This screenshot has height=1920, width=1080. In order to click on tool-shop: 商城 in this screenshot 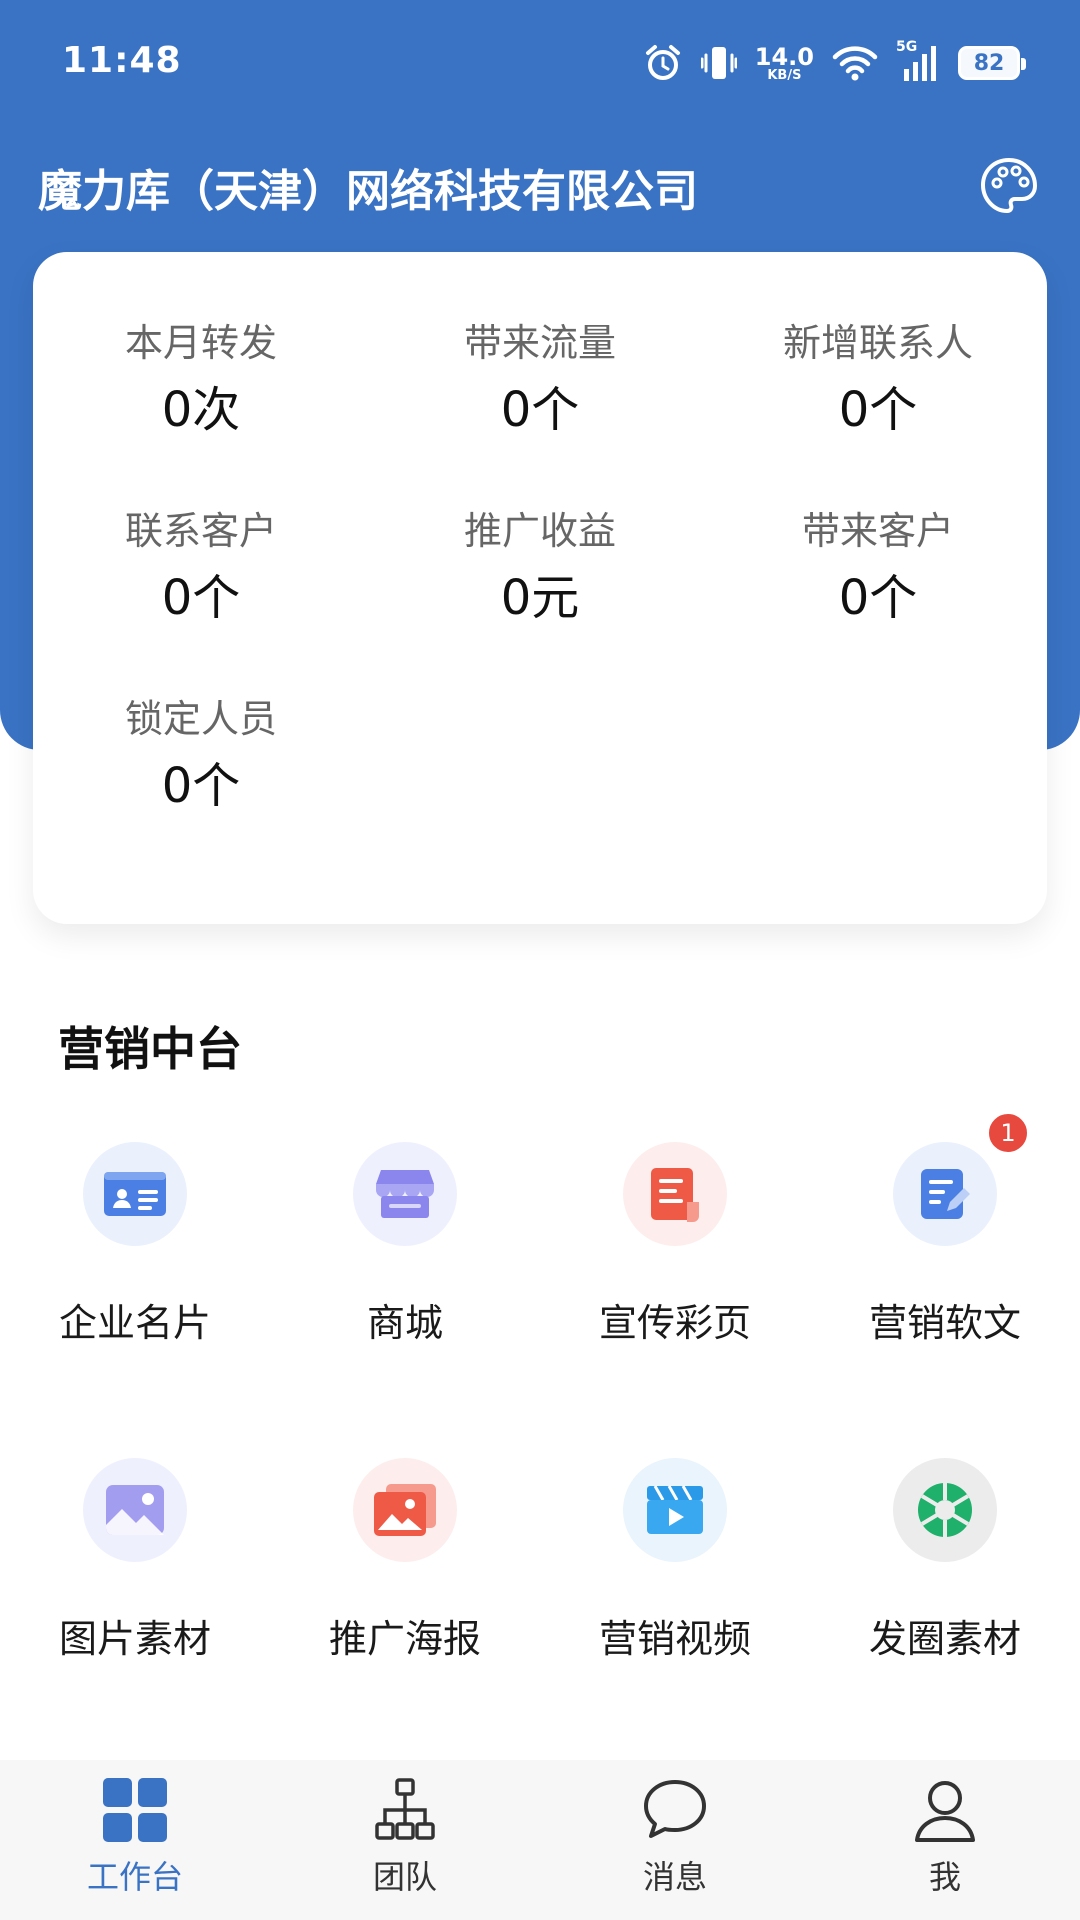, I will do `click(405, 1244)`.